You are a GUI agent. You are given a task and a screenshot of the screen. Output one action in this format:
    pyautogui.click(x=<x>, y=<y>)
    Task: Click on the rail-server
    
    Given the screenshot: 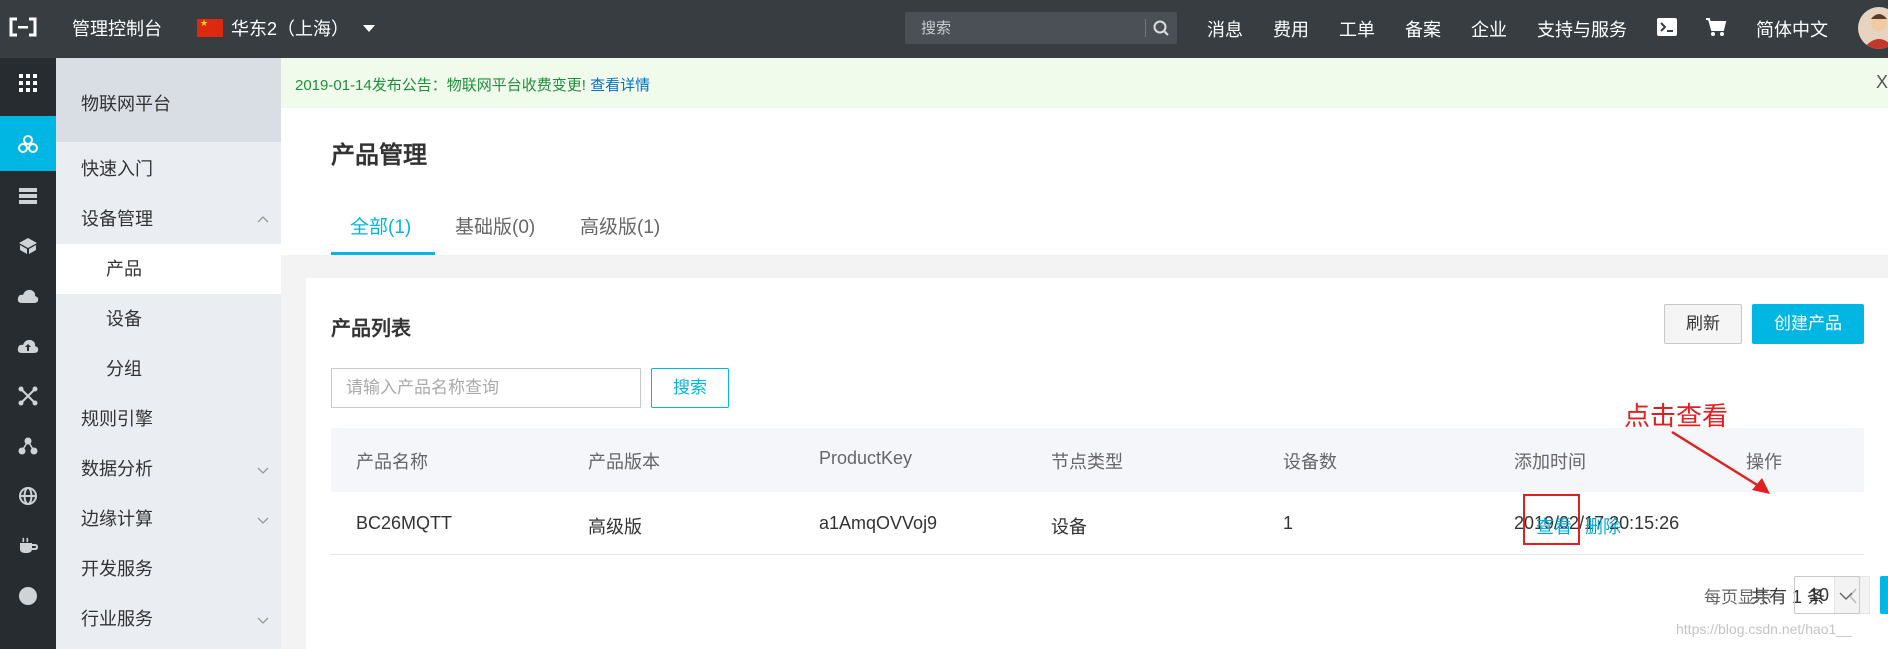 What is the action you would take?
    pyautogui.click(x=28, y=196)
    